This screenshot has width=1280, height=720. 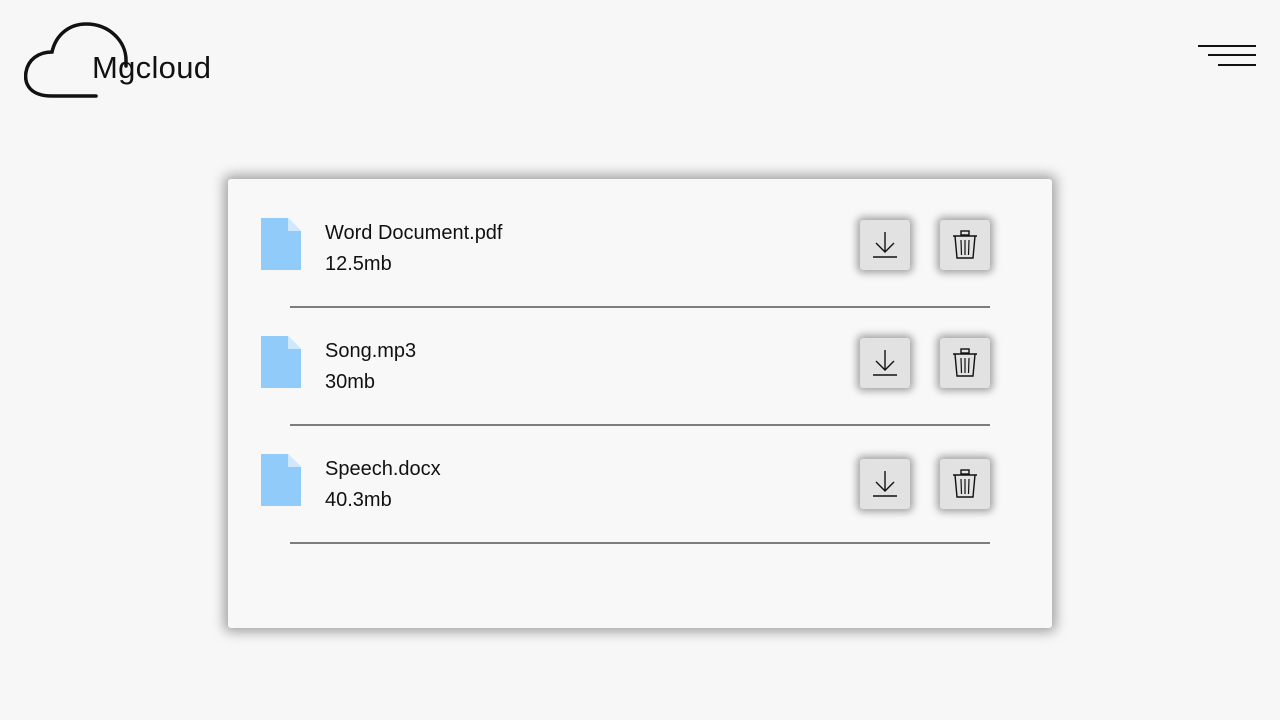 What do you see at coordinates (640, 243) in the screenshot?
I see `file-row: Word Document.pdf 12.5mb` at bounding box center [640, 243].